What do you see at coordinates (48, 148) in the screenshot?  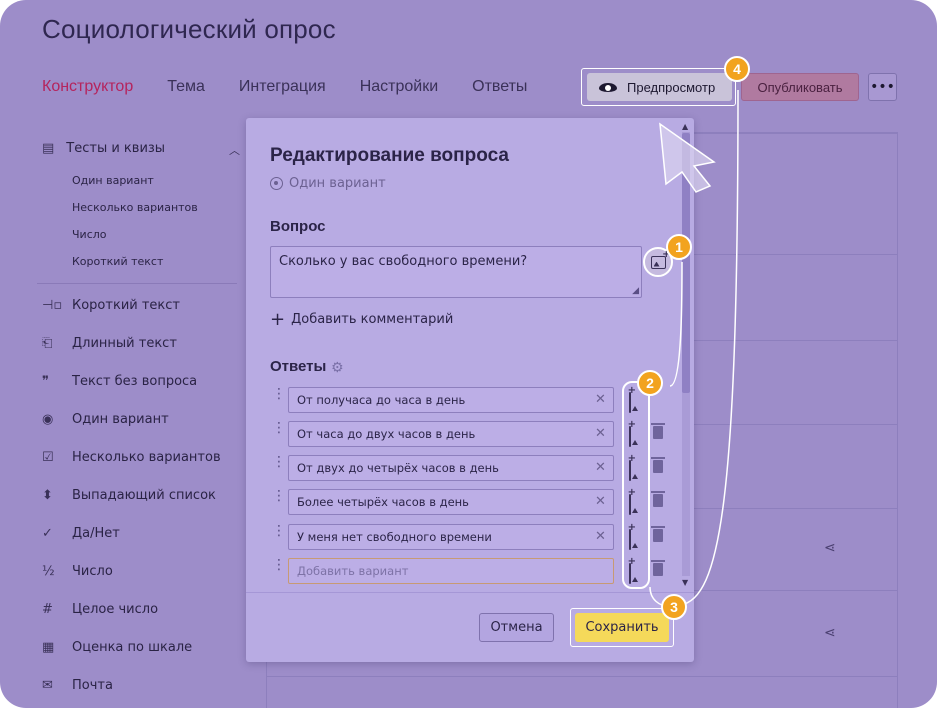 I see `quiz-icon: ▤` at bounding box center [48, 148].